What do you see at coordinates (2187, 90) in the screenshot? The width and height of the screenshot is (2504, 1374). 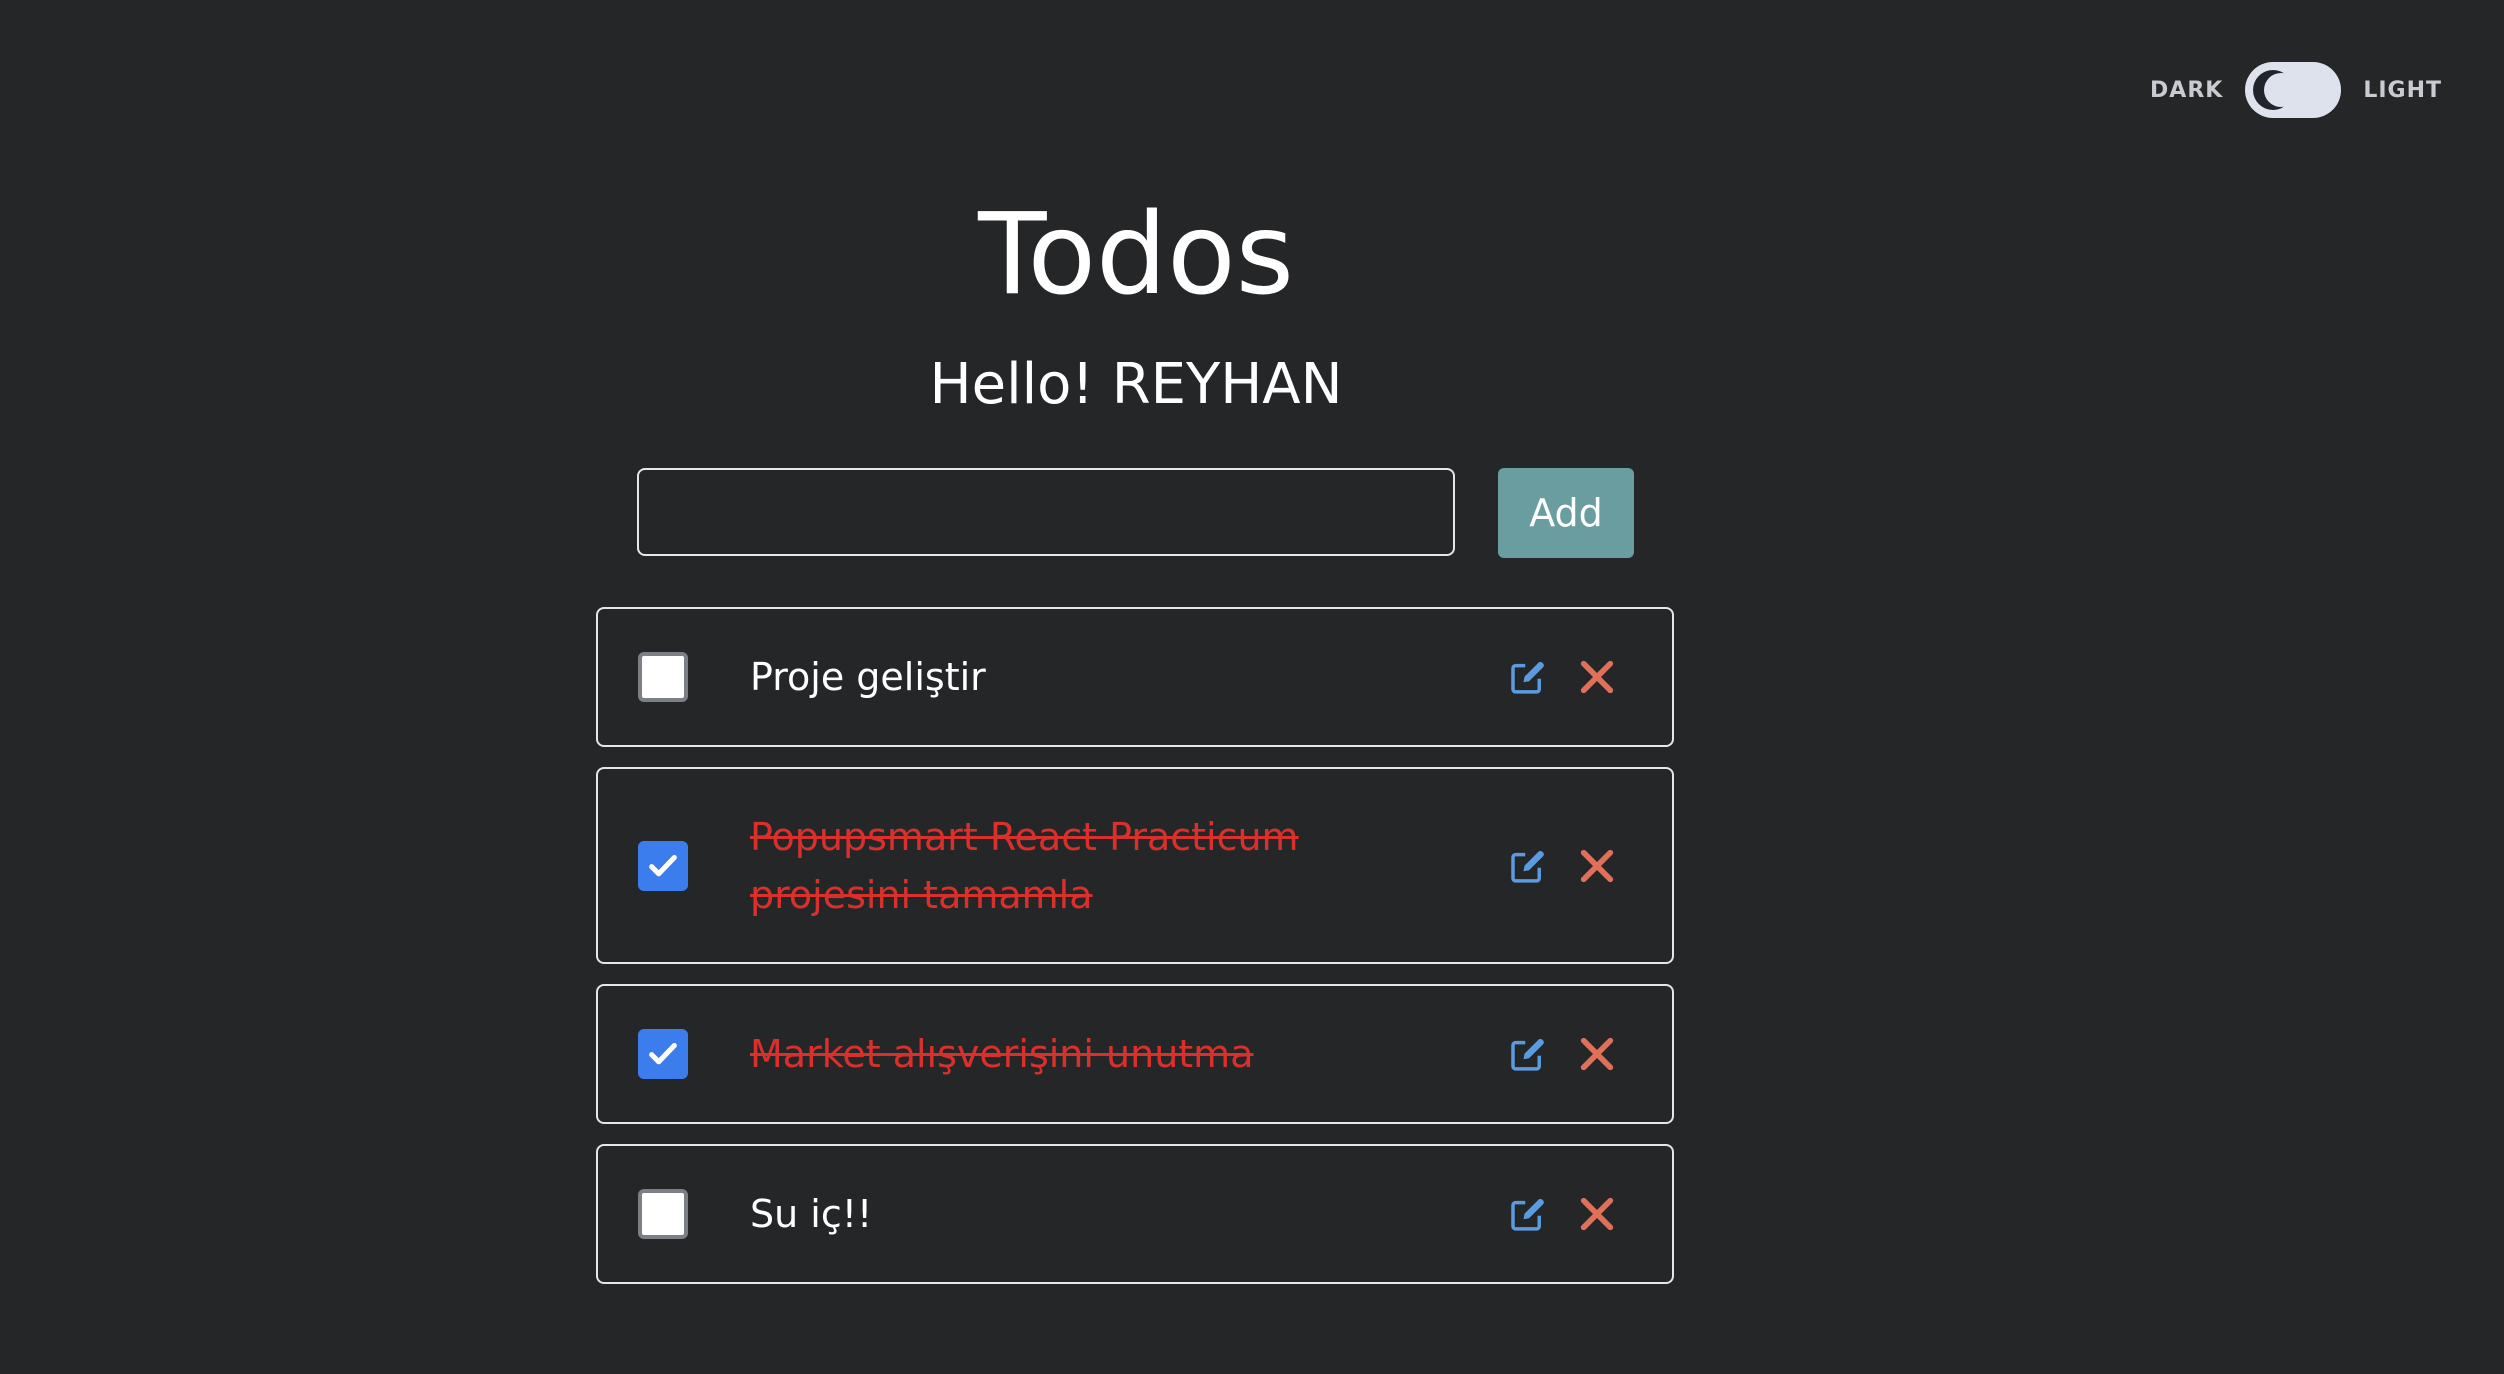 I see `dark-label: DARK` at bounding box center [2187, 90].